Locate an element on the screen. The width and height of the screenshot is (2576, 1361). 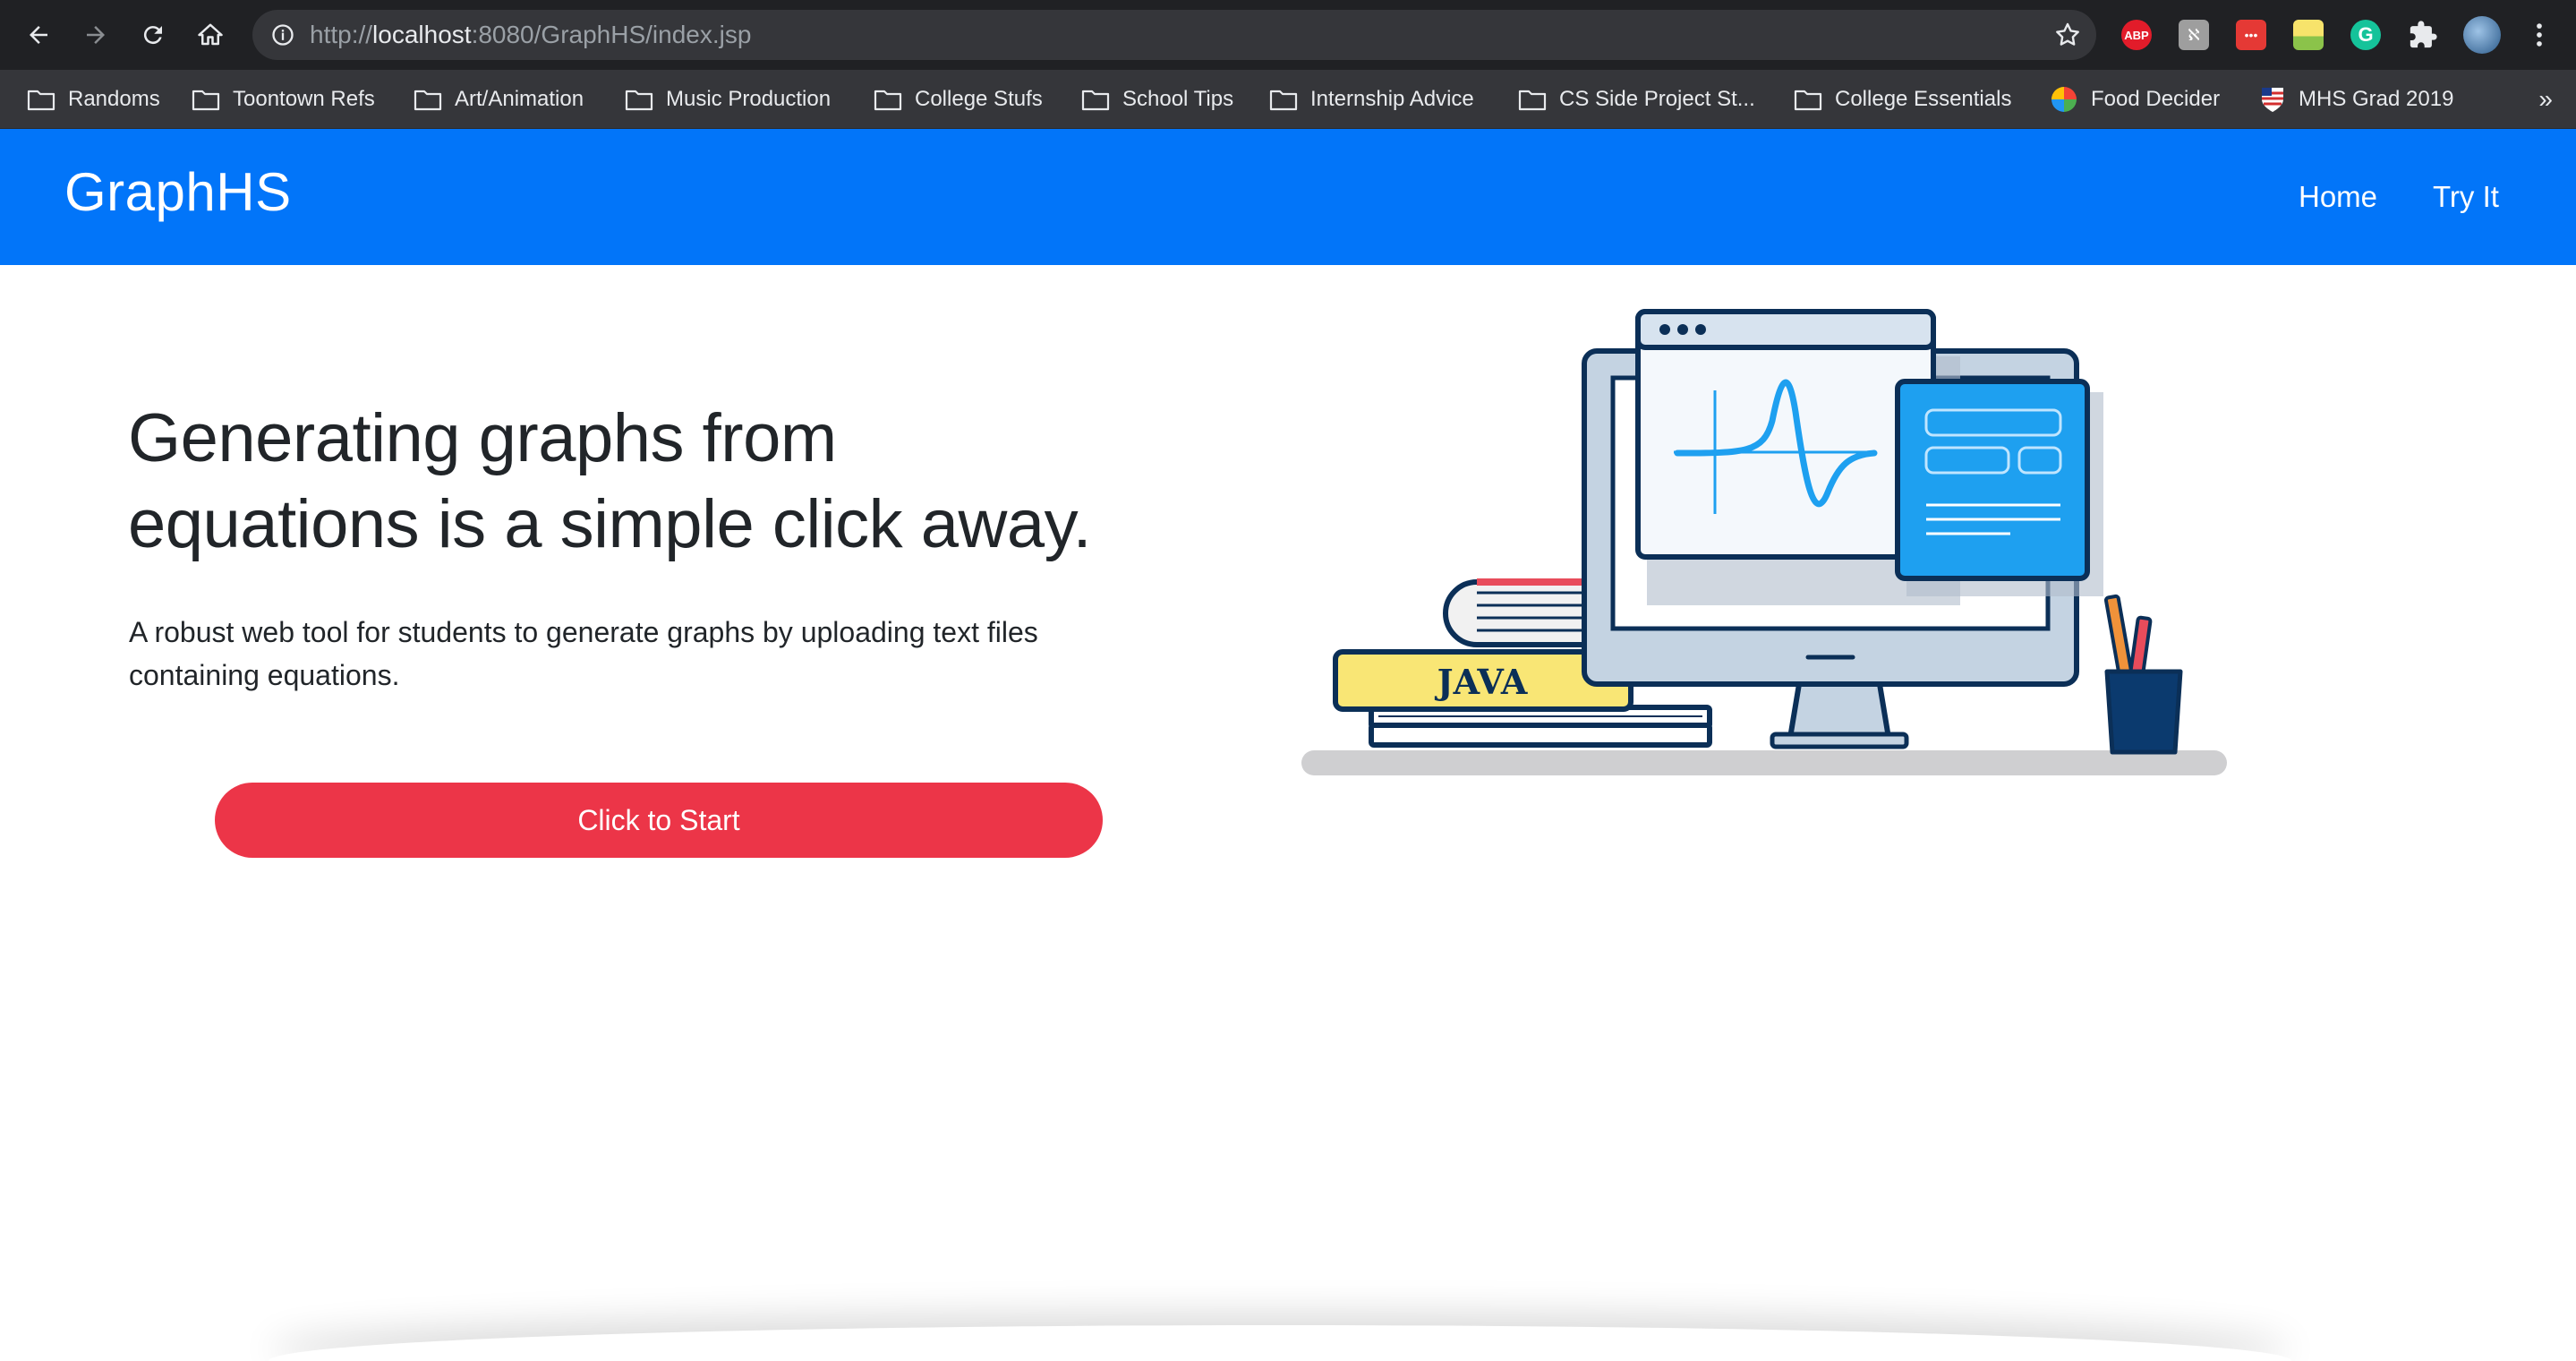
home-icon is located at coordinates (210, 34).